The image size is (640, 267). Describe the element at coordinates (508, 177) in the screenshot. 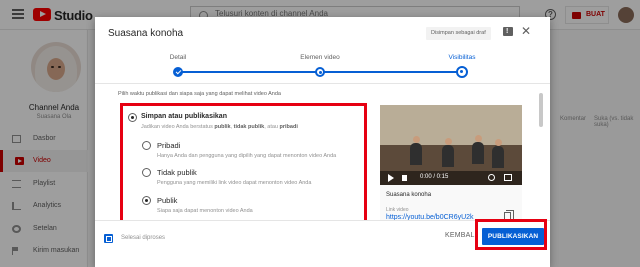

I see `fullscreen-icon` at that location.